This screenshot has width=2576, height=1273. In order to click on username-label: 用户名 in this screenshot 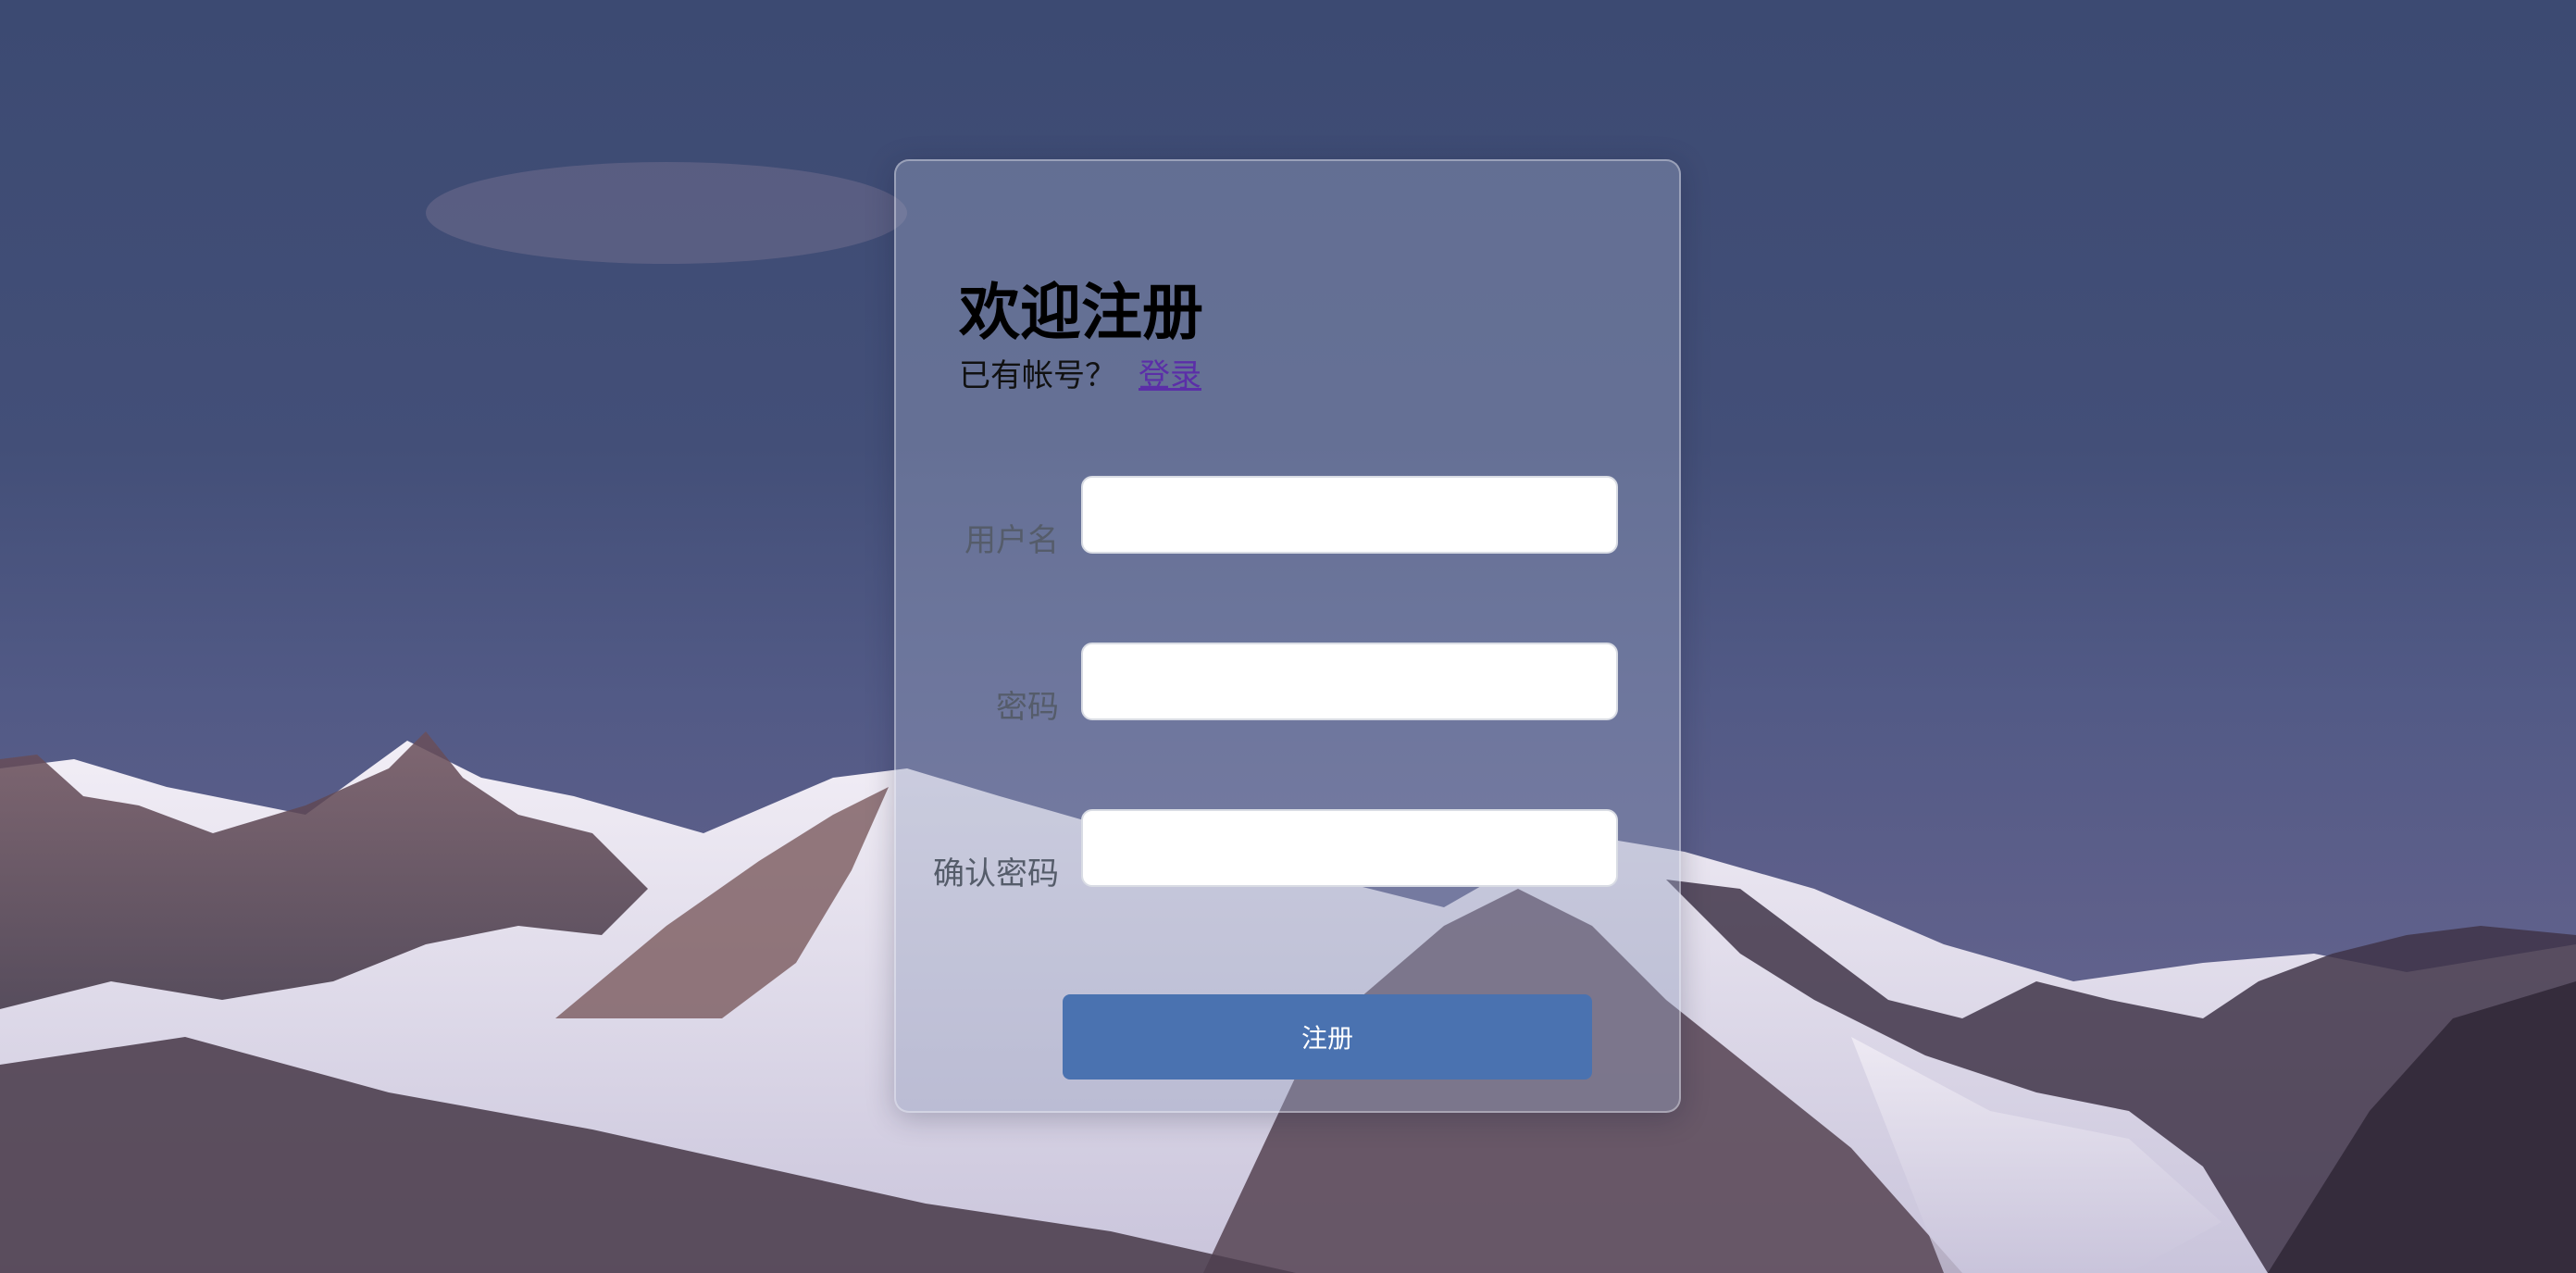, I will do `click(1011, 540)`.